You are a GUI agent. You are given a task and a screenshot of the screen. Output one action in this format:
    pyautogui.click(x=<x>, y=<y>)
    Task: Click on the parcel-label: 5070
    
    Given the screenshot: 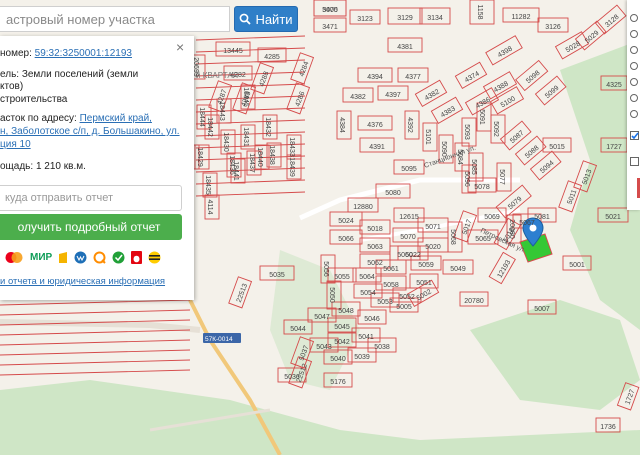 What is the action you would take?
    pyautogui.click(x=408, y=237)
    